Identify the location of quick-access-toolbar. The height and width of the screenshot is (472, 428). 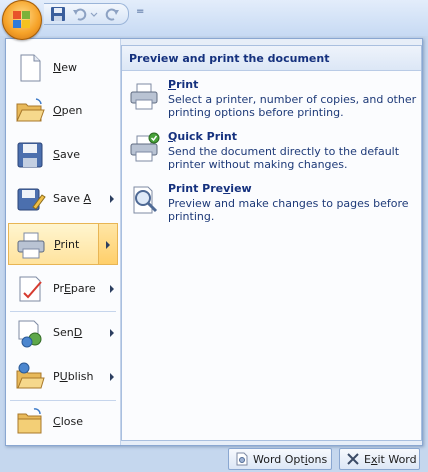
(86, 14).